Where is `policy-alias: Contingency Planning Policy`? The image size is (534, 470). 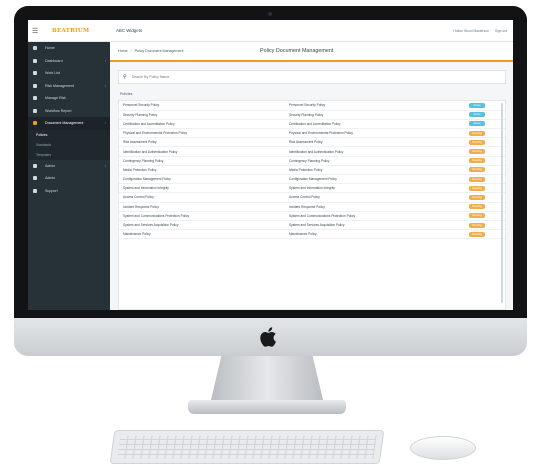 policy-alias: Contingency Planning Policy is located at coordinates (365, 161).